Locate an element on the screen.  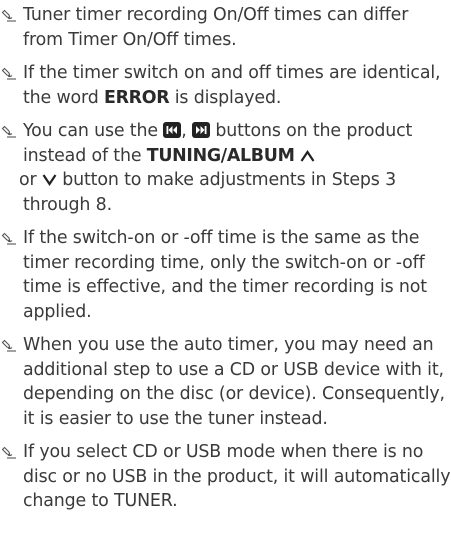
skip-forward-button-icon is located at coordinates (201, 130).